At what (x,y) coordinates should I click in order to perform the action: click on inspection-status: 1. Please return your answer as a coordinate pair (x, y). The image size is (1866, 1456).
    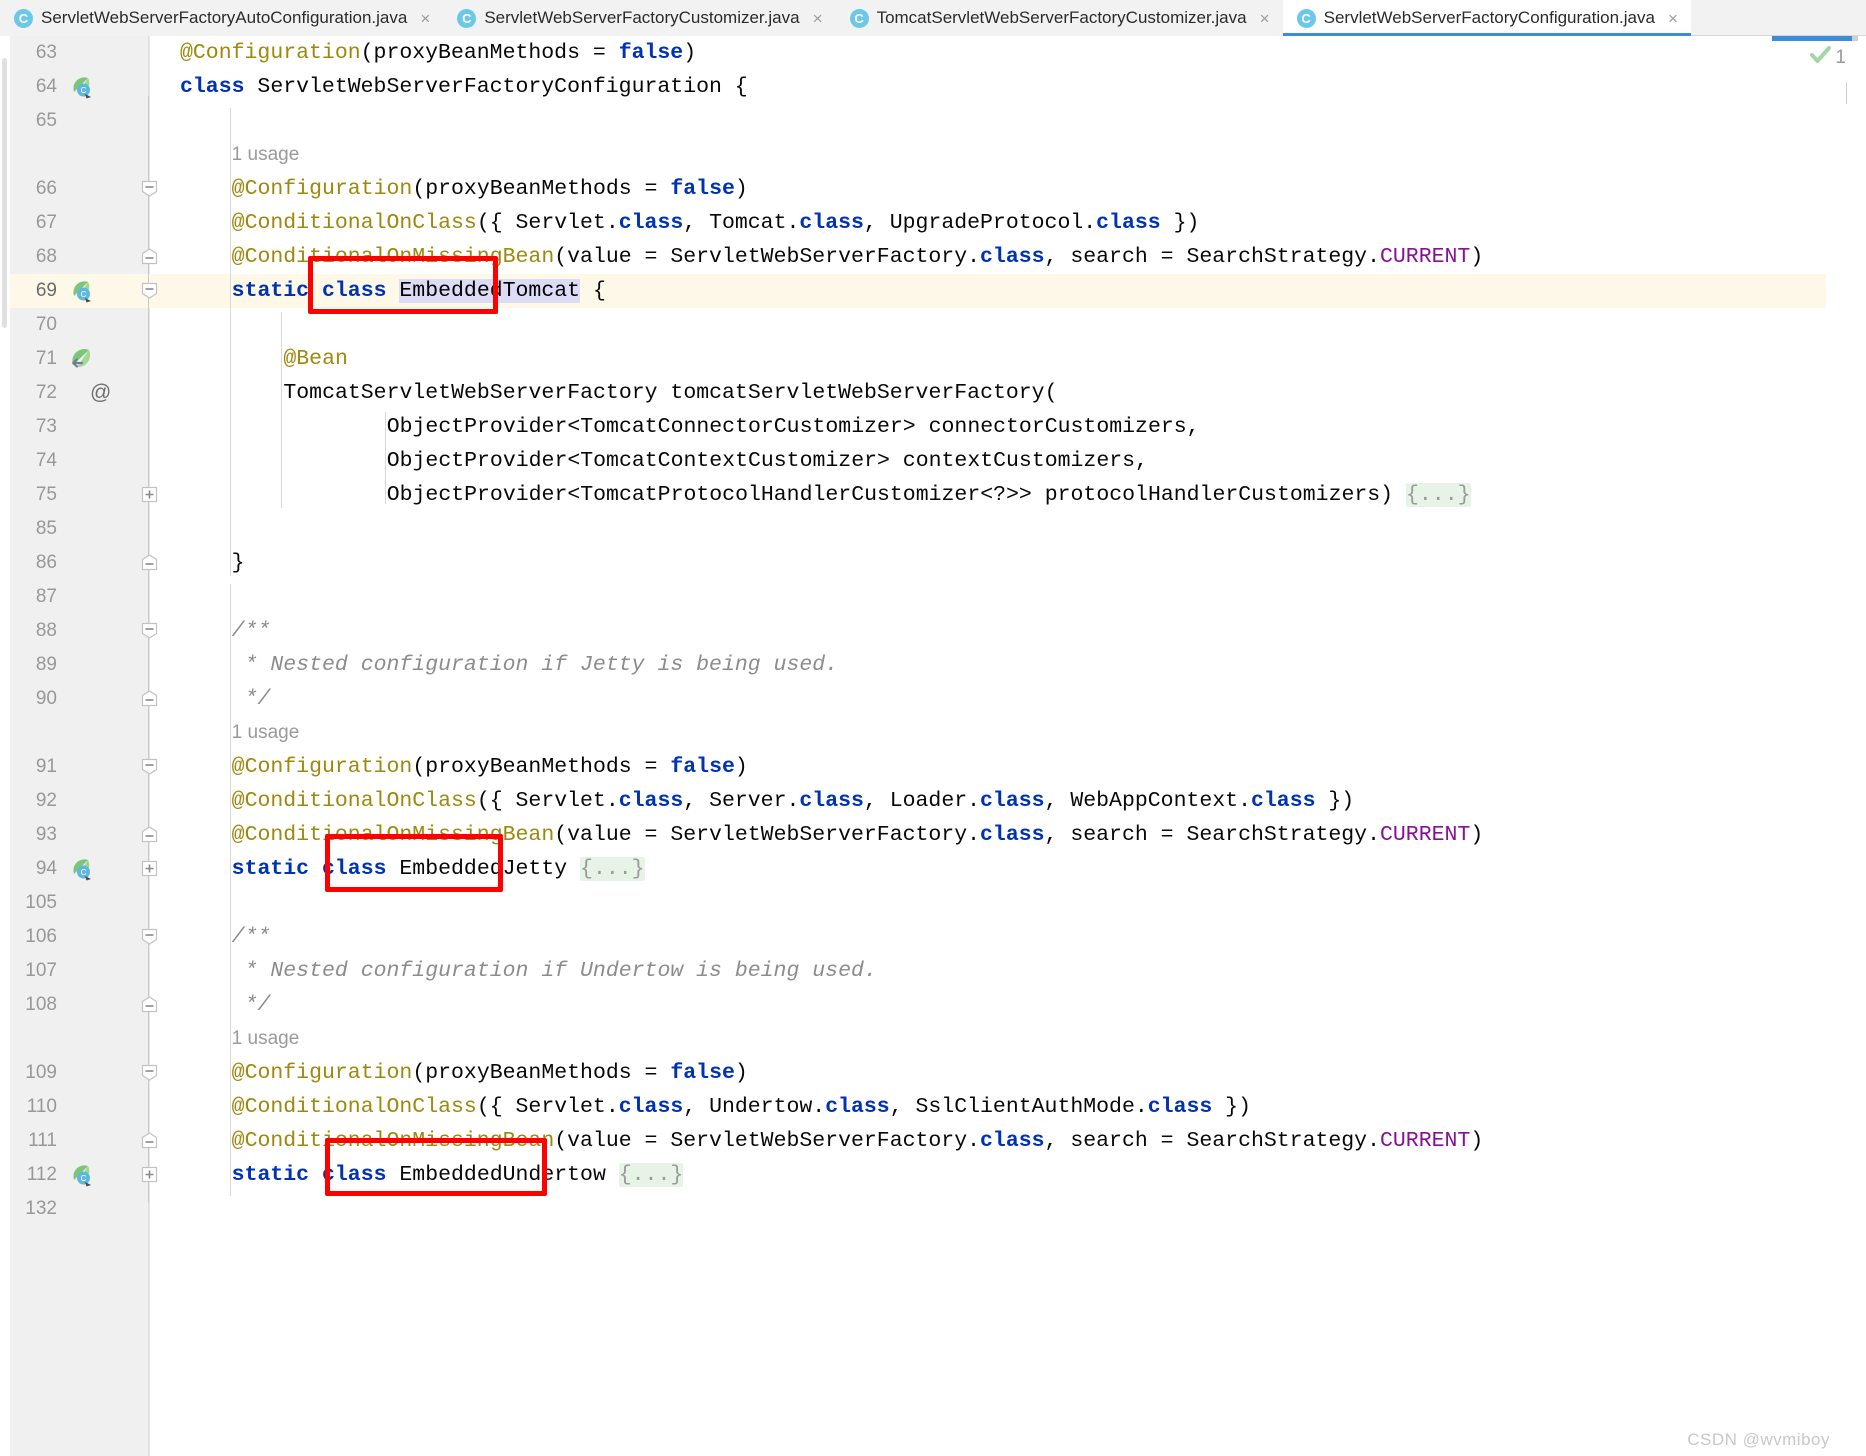
    Looking at the image, I should click on (1828, 57).